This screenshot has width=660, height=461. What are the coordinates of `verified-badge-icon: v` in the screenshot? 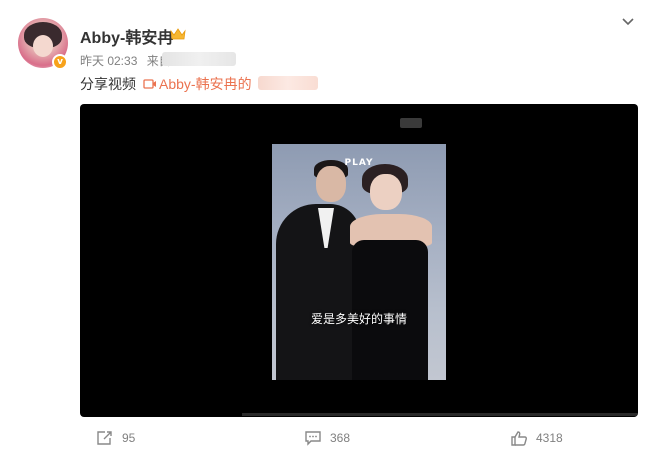 It's located at (60, 62).